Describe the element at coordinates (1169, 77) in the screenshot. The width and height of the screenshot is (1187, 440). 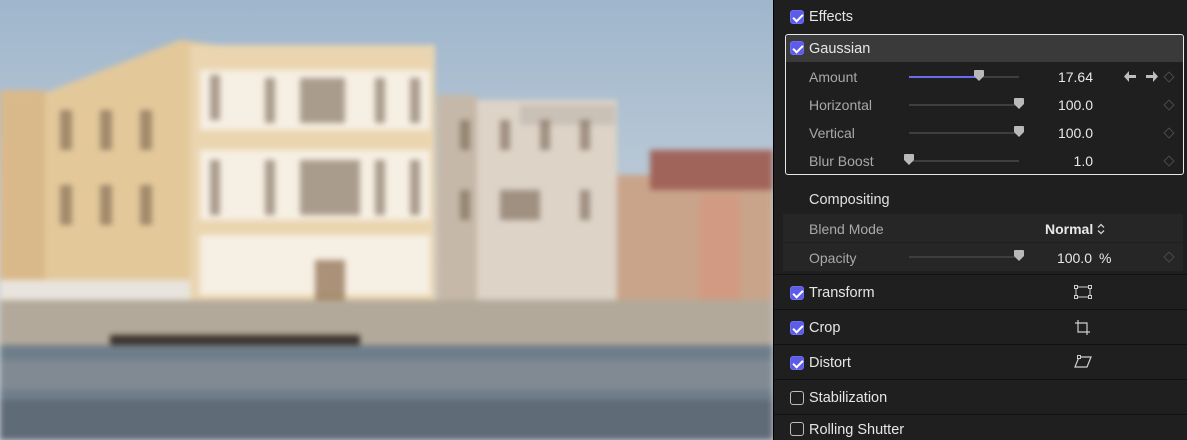
I see `amount-keyframe-icon` at that location.